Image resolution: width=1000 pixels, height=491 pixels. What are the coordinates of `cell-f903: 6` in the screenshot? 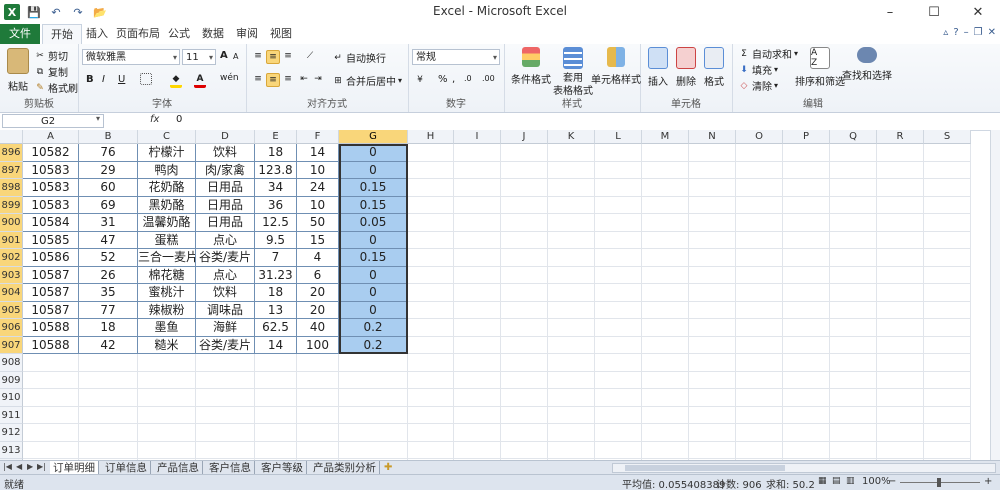 It's located at (318, 275).